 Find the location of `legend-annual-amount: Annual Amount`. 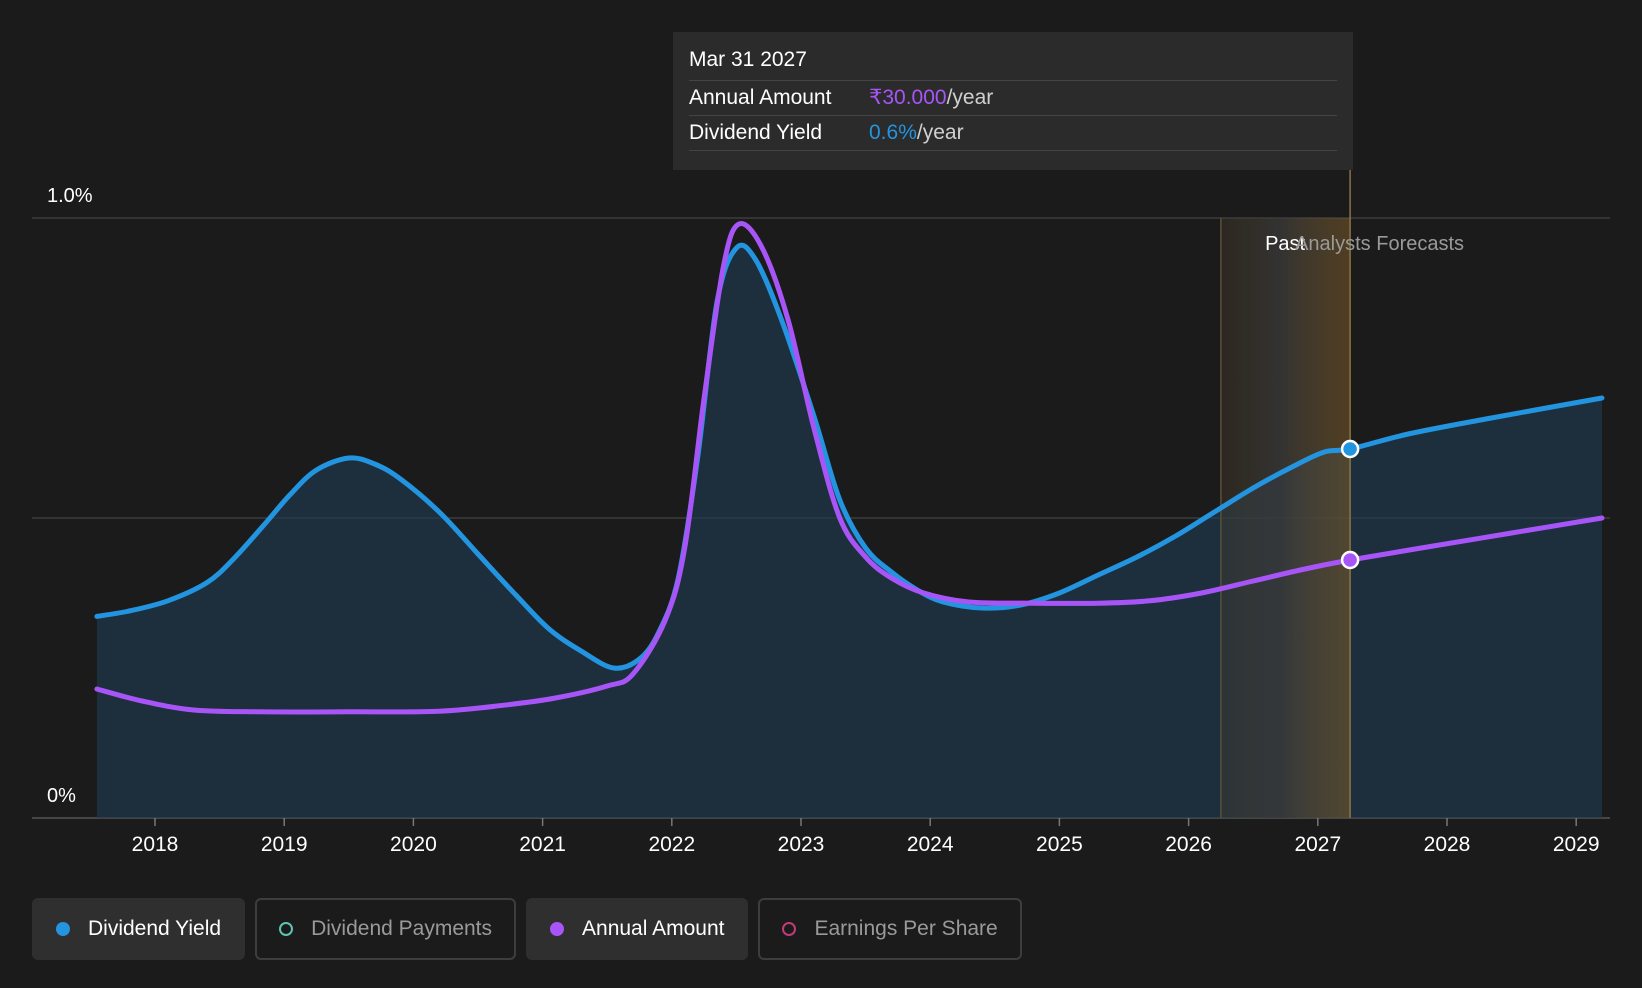

legend-annual-amount: Annual Amount is located at coordinates (637, 929).